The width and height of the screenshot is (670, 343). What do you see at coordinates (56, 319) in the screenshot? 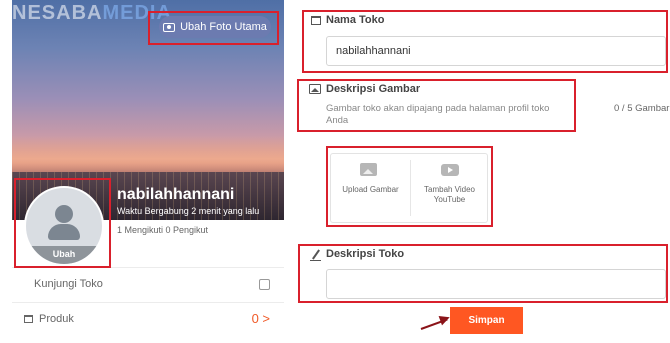
I see `product-label: Produk` at bounding box center [56, 319].